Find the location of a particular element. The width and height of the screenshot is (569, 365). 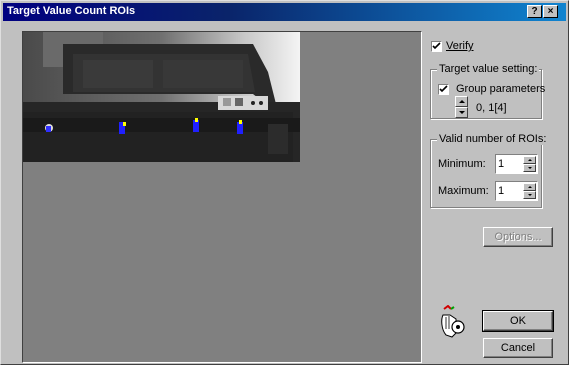

window-title: Target Value Count ROIs is located at coordinates (71, 11).